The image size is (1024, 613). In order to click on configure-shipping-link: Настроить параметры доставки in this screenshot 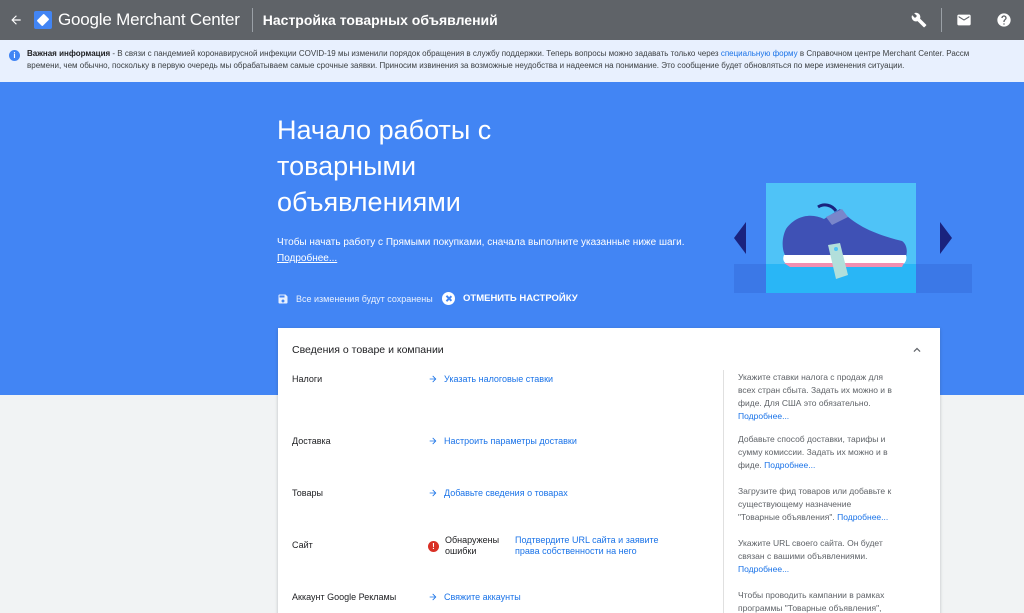, I will do `click(502, 441)`.